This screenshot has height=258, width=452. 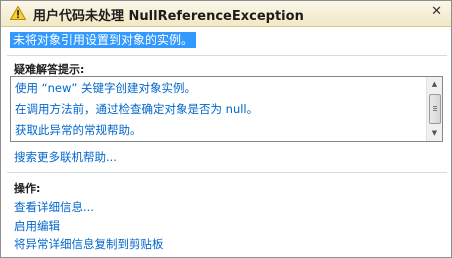 What do you see at coordinates (105, 88) in the screenshot?
I see `tip-link-create-instance: 使用 “new” 关键字创建对象实例。` at bounding box center [105, 88].